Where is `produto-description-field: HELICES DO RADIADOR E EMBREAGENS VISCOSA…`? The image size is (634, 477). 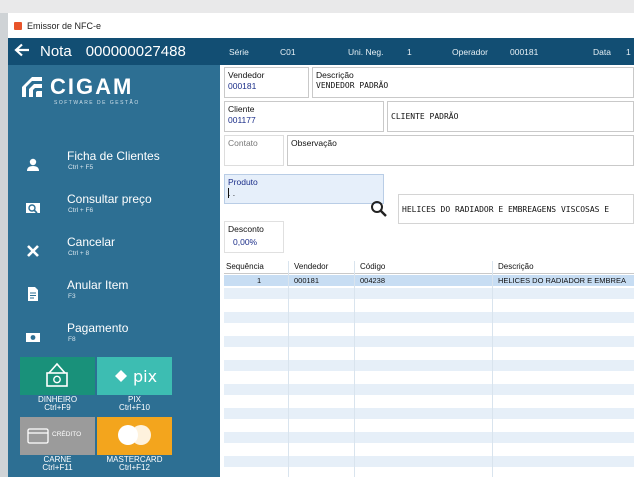 produto-description-field: HELICES DO RADIADOR E EMBREAGENS VISCOSA… is located at coordinates (516, 209).